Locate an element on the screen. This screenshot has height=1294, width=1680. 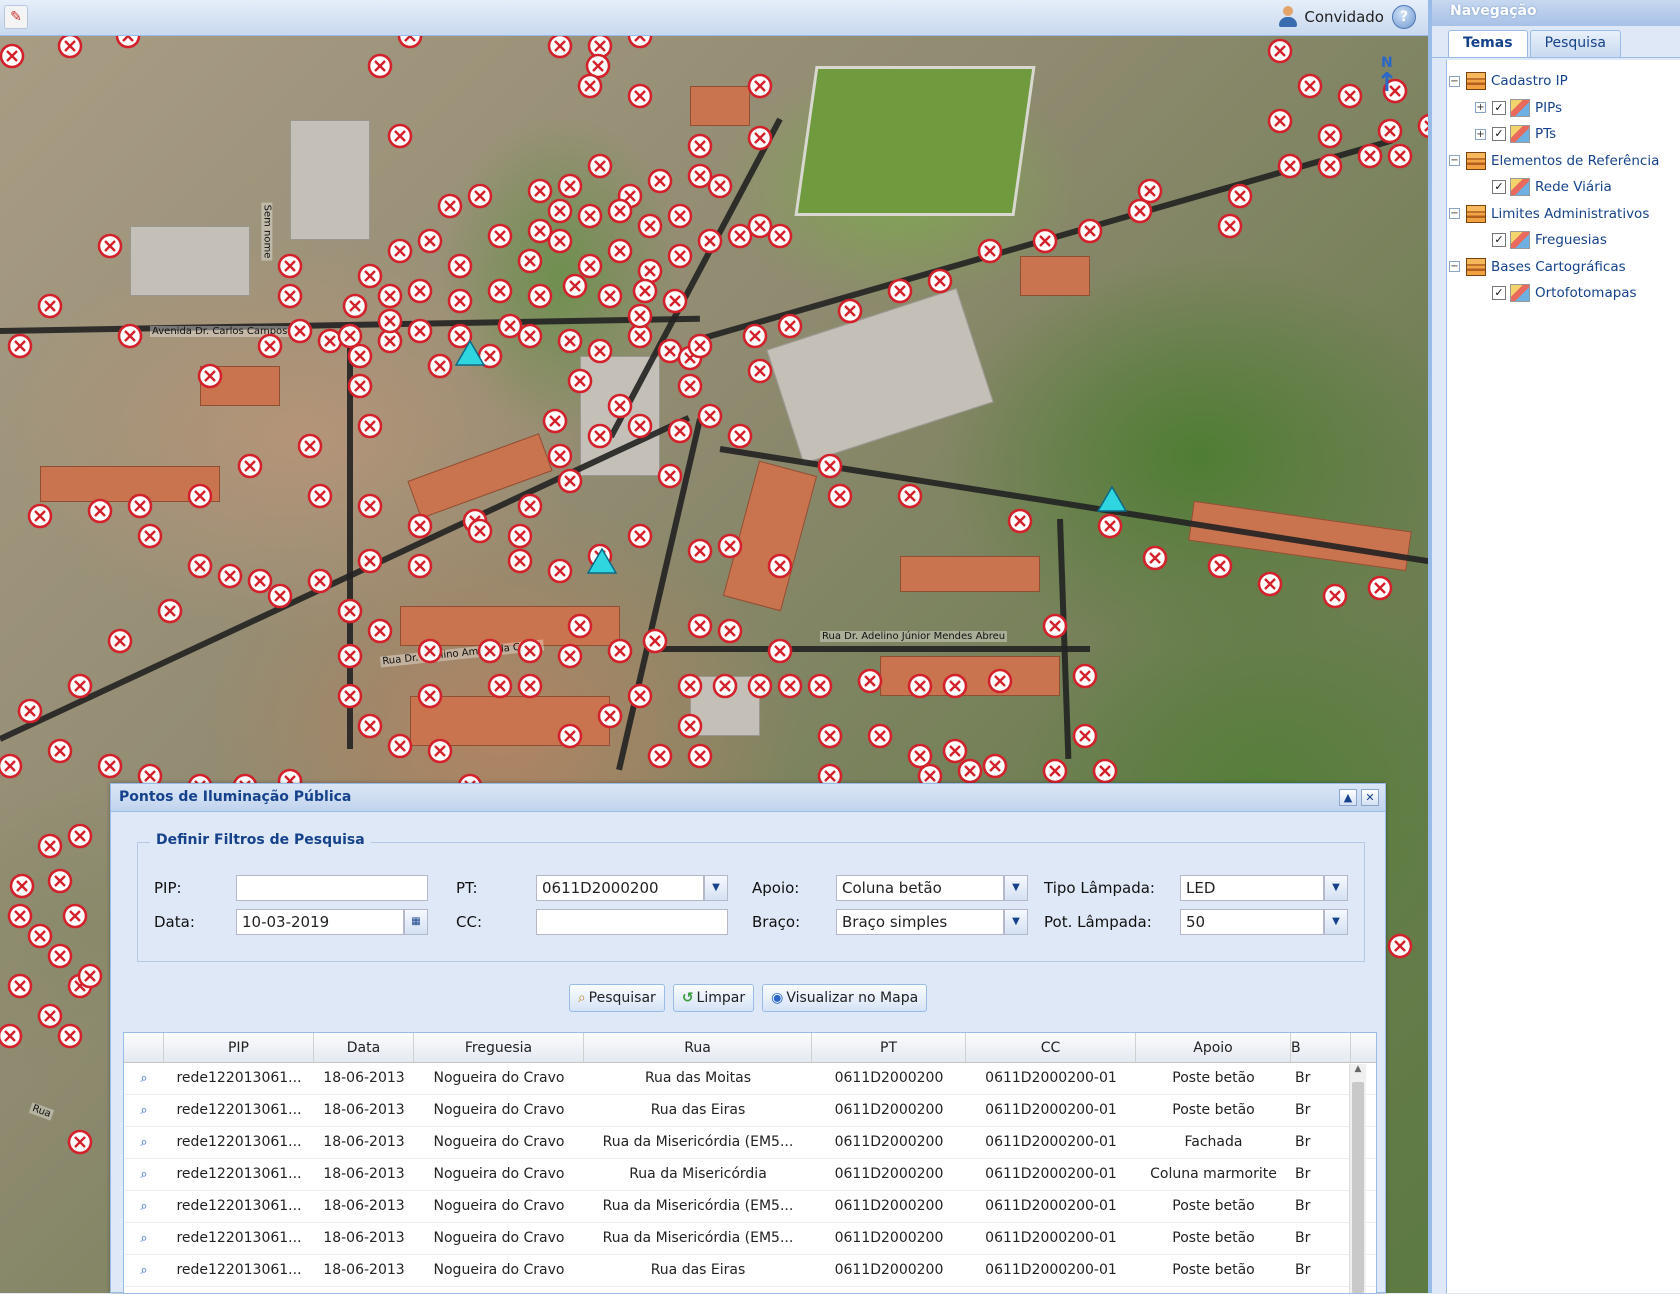
column-header is located at coordinates (144, 1047).